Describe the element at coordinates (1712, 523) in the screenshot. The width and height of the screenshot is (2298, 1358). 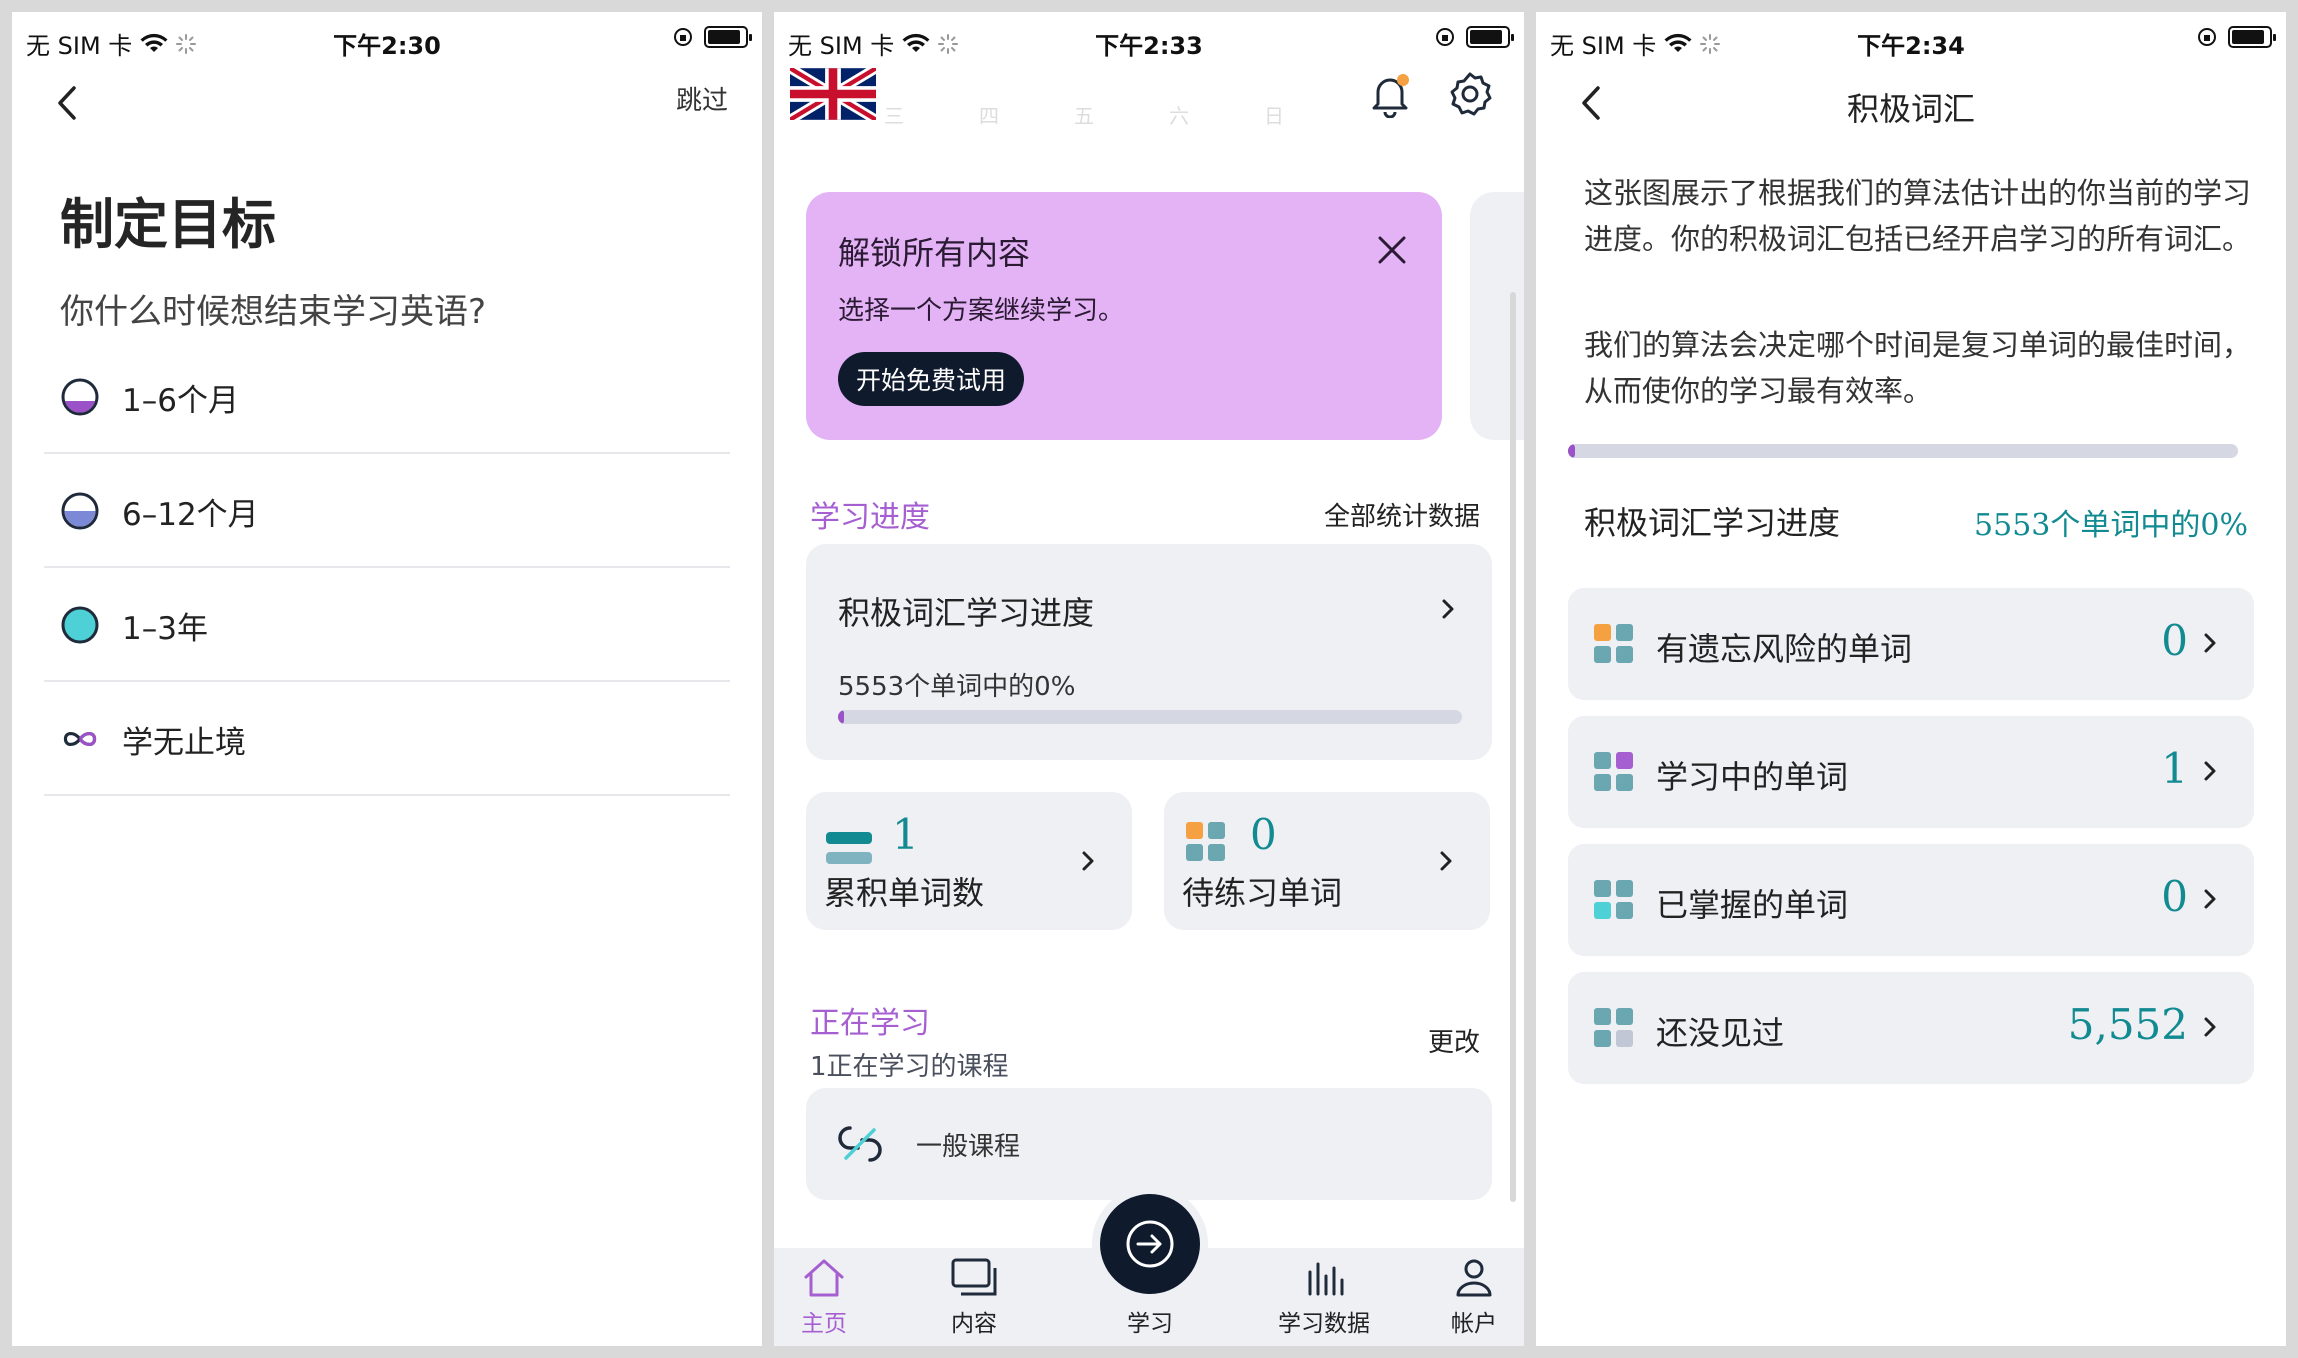
I see `vocab-progress-label: 积极词汇学习进度` at that location.